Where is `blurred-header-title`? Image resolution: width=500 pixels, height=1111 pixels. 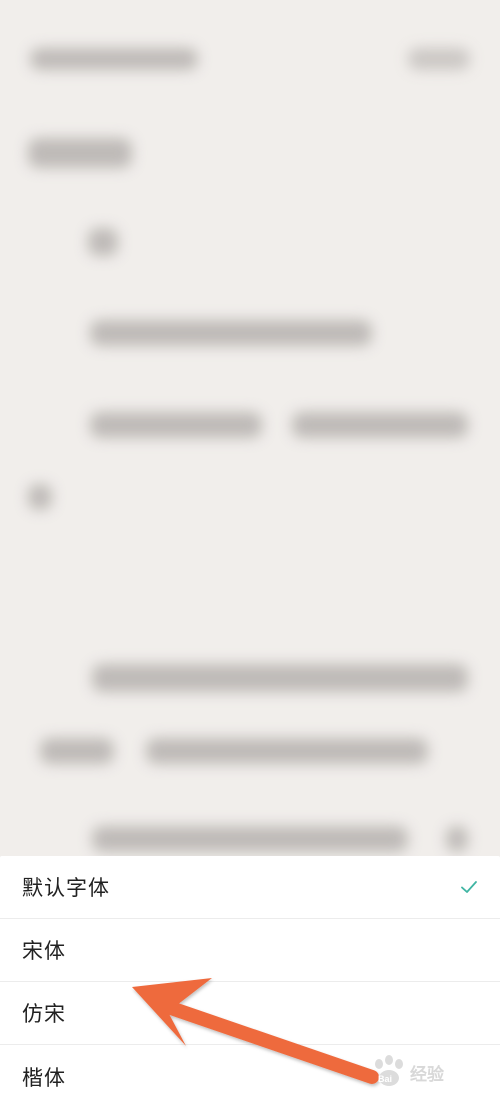
blurred-header-title is located at coordinates (114, 59).